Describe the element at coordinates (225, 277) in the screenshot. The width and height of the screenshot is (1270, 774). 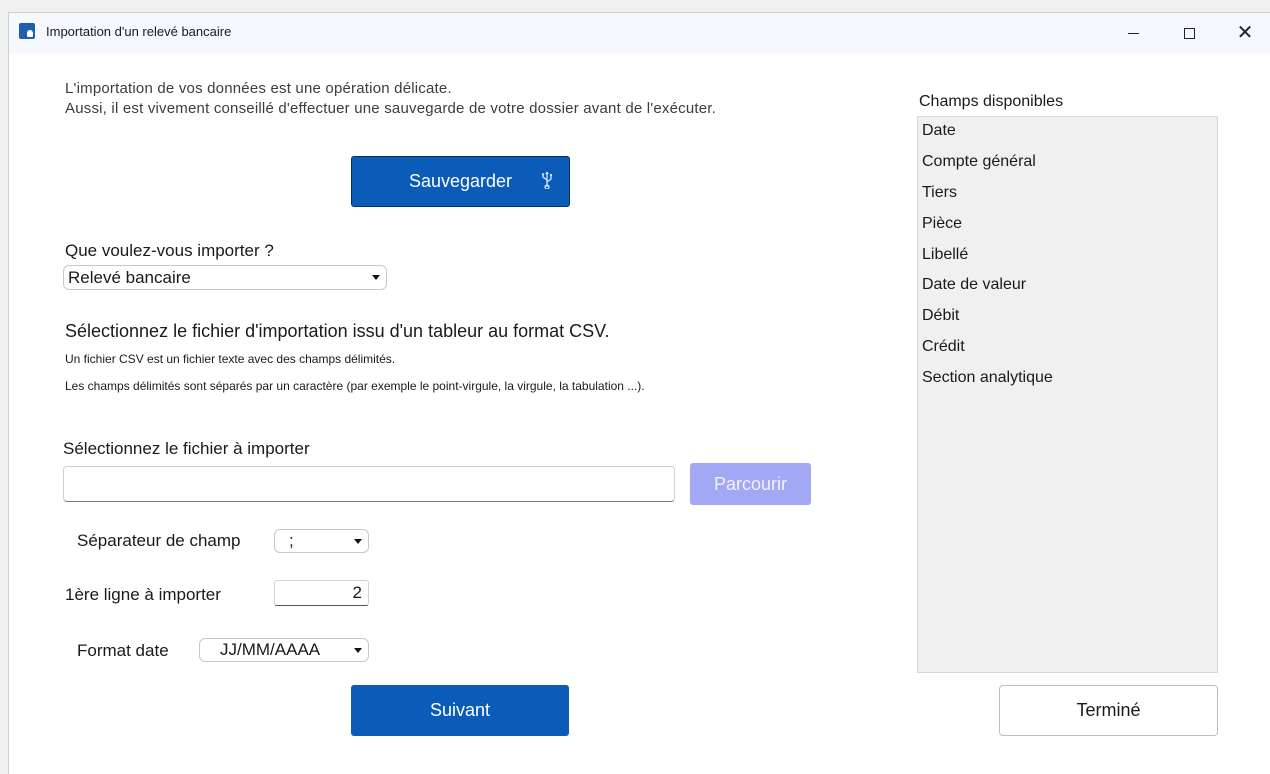
I see `import-type-select: Relevé bancaire` at that location.